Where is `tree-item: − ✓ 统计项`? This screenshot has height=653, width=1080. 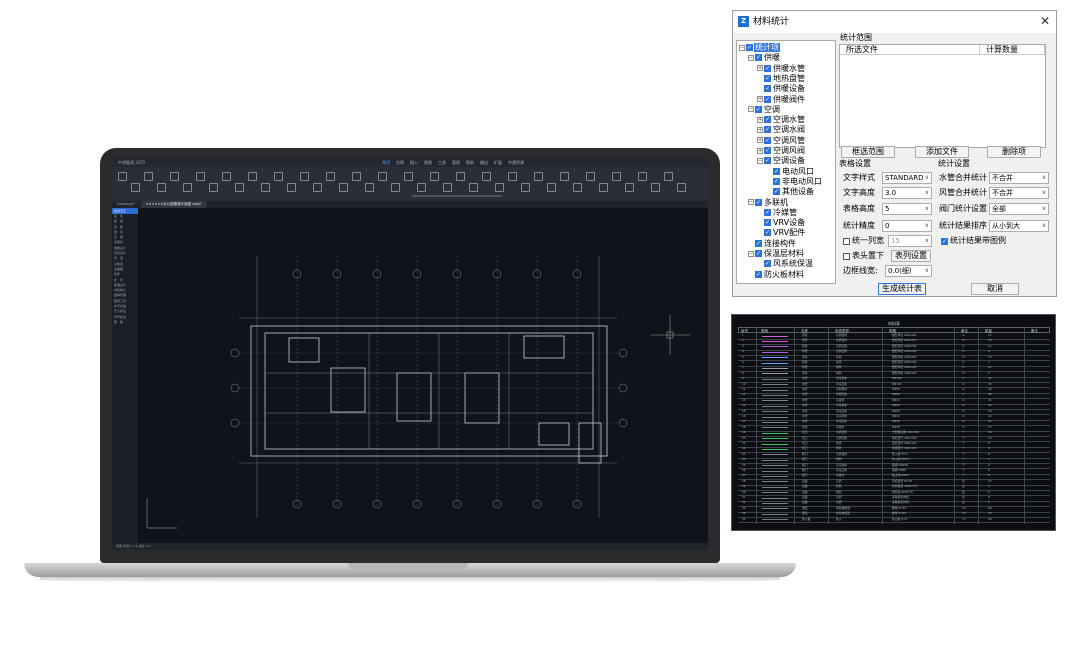
tree-item: − ✓ 统计项 is located at coordinates (759, 47).